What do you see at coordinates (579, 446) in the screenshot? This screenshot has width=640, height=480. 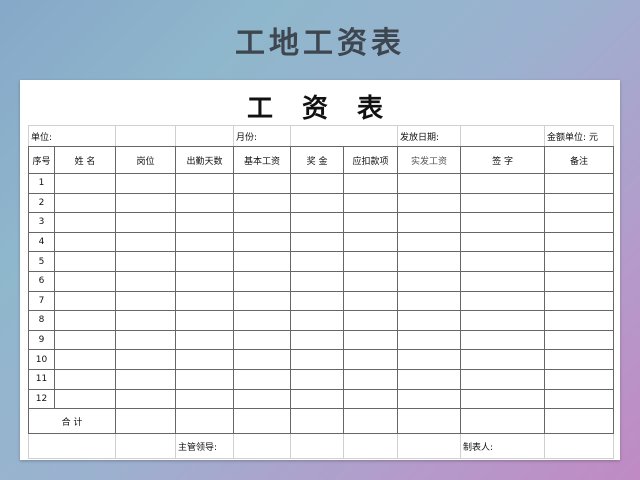 I see `maker-value` at bounding box center [579, 446].